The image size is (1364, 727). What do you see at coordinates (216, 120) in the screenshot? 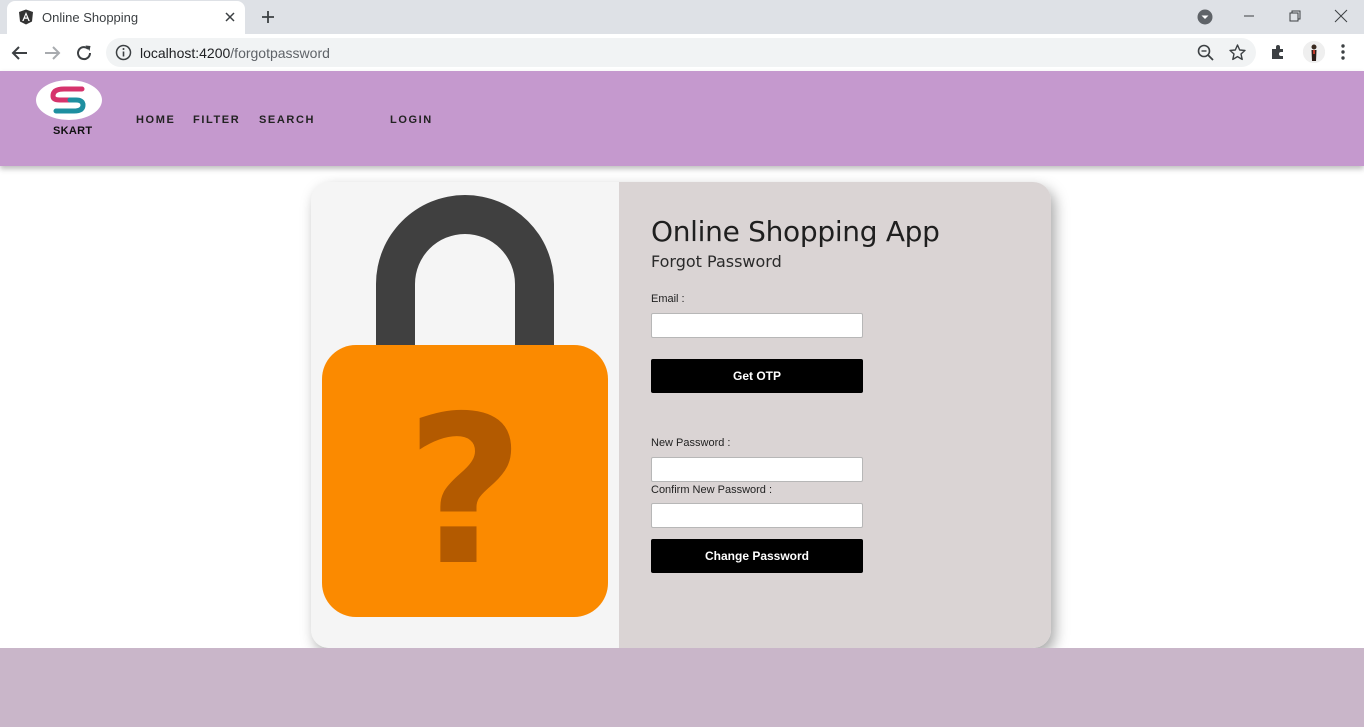
I see `nav-filter-link: FILTER` at bounding box center [216, 120].